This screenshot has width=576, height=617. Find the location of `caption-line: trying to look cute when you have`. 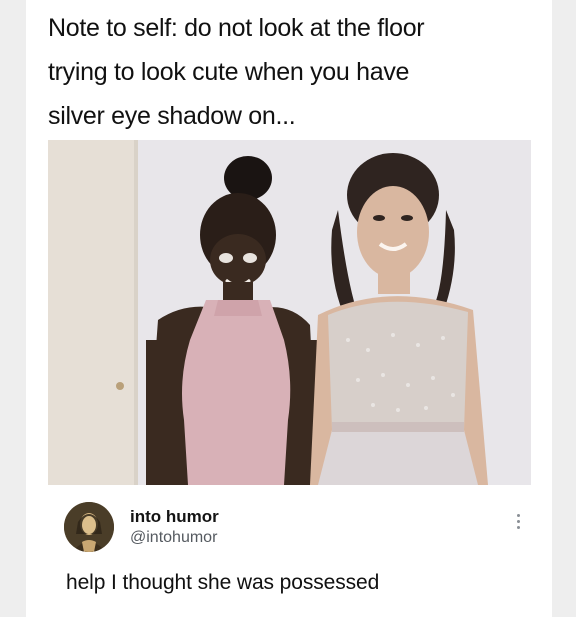

caption-line: trying to look cute when you have is located at coordinates (229, 72).